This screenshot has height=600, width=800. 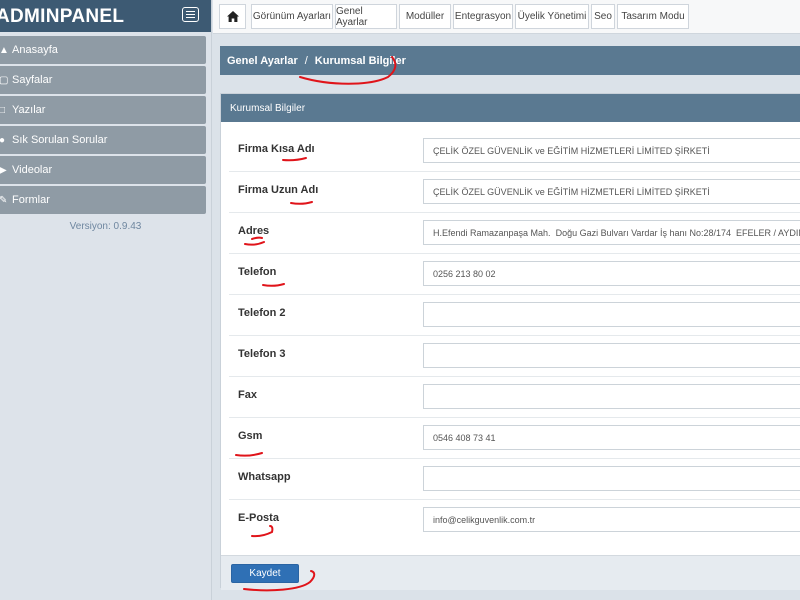 I want to click on sidebar-item-label: Formlar, so click(x=31, y=200).